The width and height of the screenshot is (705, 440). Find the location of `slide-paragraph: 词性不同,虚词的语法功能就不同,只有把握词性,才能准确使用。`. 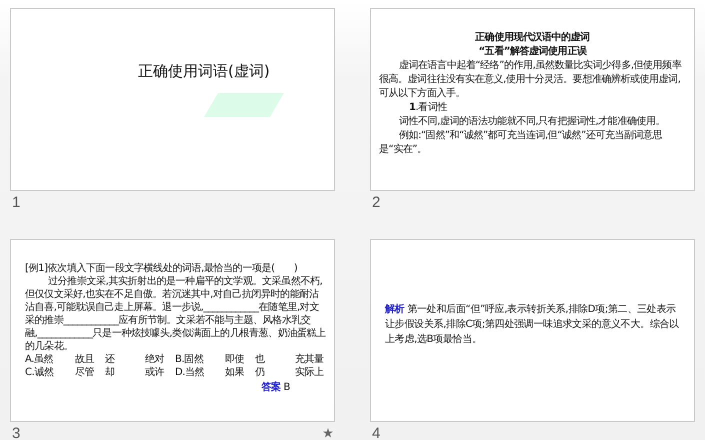

slide-paragraph: 词性不同,虚词的语法功能就不同,只有把握词性,才能准确使用。 is located at coordinates (532, 122).